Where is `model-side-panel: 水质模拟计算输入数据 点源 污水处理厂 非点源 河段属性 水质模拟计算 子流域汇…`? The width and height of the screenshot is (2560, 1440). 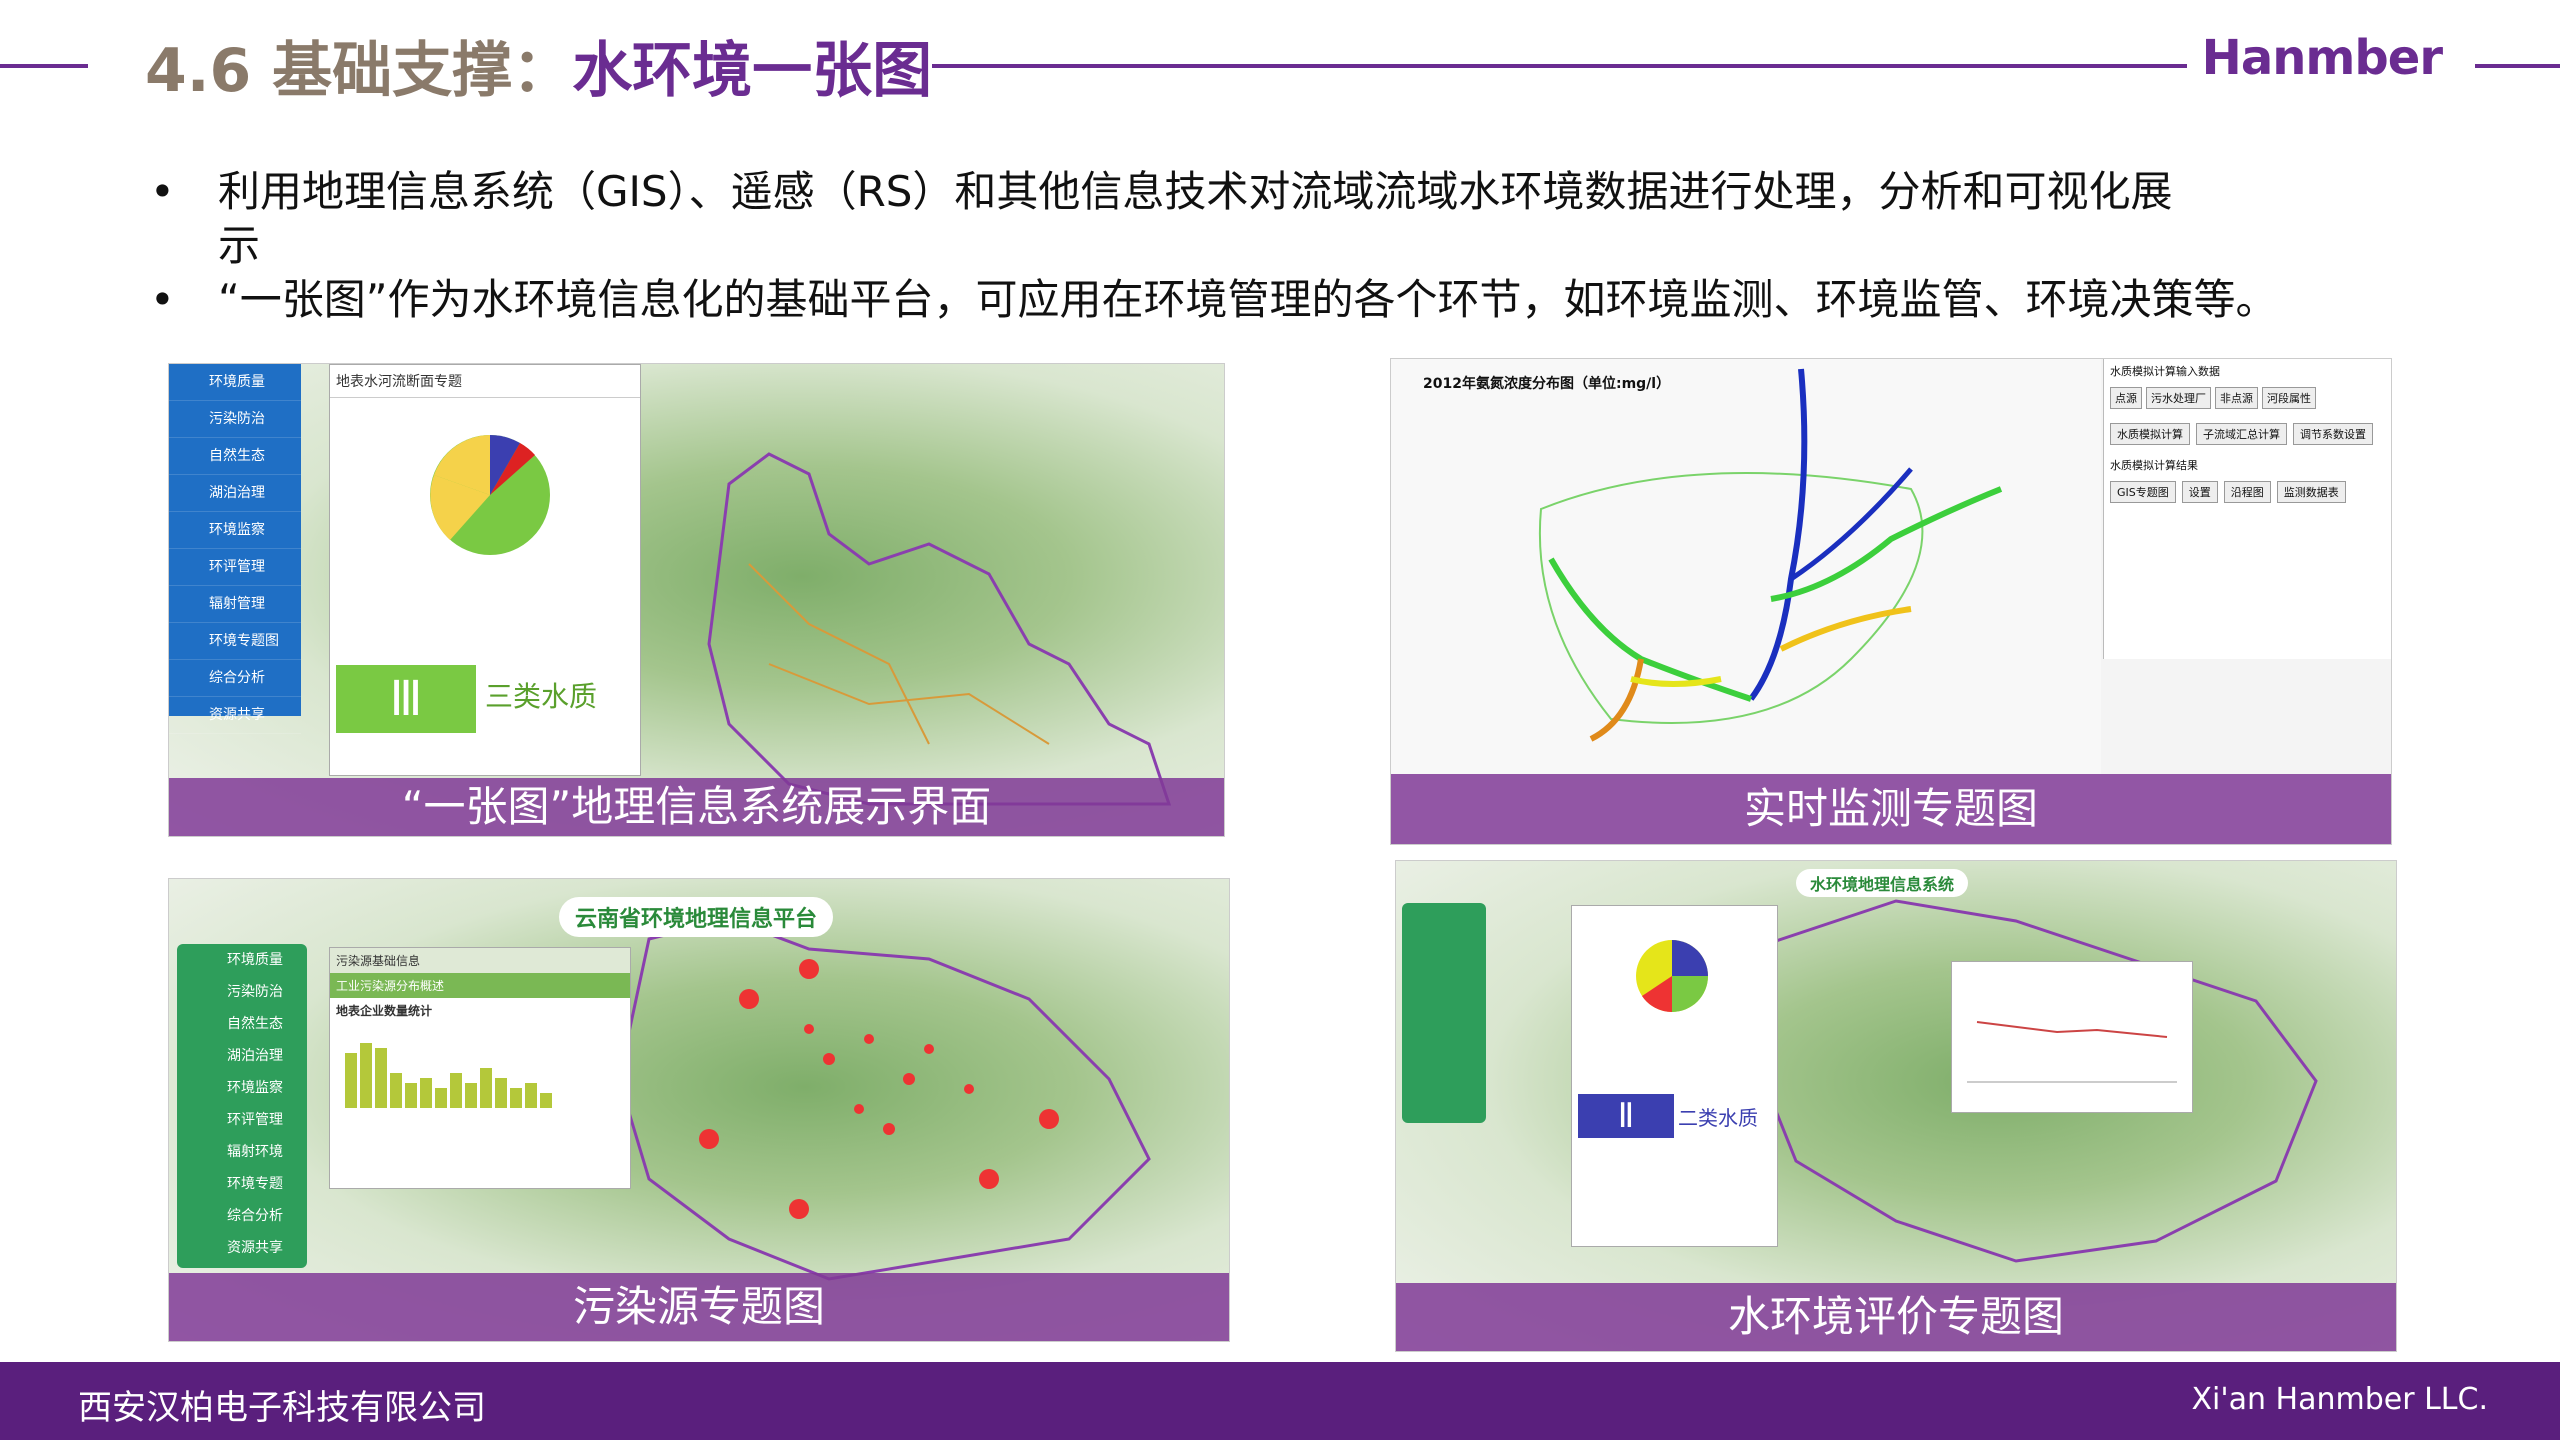
model-side-panel: 水质模拟计算输入数据 点源 污水处理厂 非点源 河段属性 水质模拟计算 子流域汇… is located at coordinates (2247, 509).